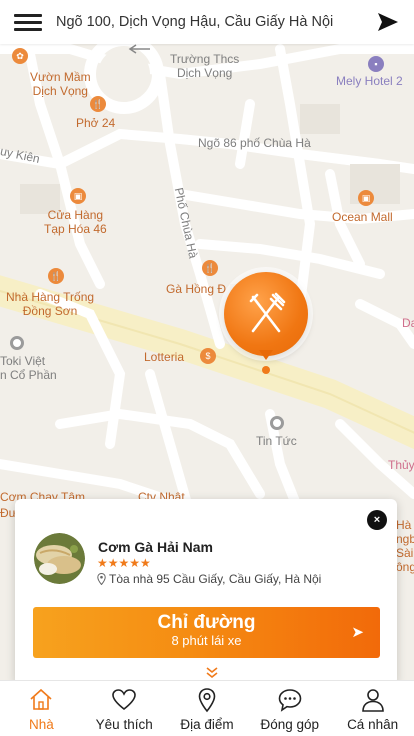 The image size is (414, 736). I want to click on poi-thuy: Thủy, so click(401, 465).